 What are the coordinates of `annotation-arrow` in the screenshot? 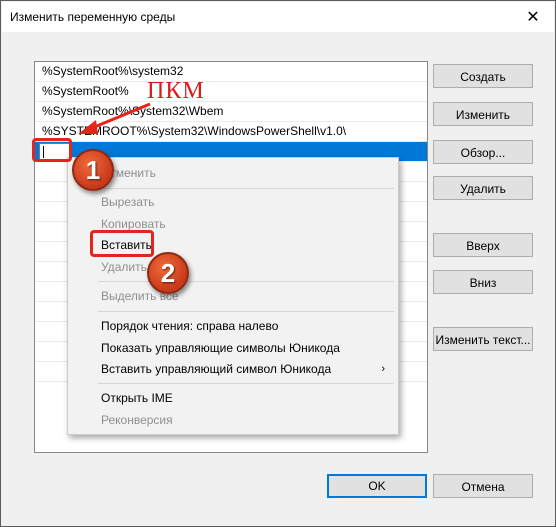 It's located at (114, 118).